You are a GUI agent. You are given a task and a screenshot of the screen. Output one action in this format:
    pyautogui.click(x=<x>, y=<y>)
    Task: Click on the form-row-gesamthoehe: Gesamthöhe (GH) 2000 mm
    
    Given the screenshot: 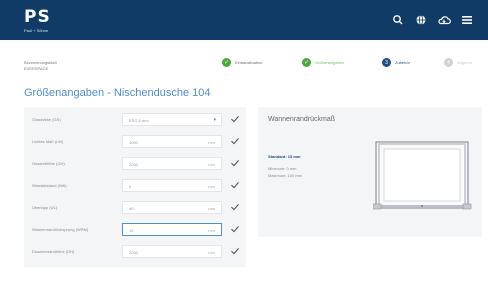 What is the action you would take?
    pyautogui.click(x=135, y=164)
    